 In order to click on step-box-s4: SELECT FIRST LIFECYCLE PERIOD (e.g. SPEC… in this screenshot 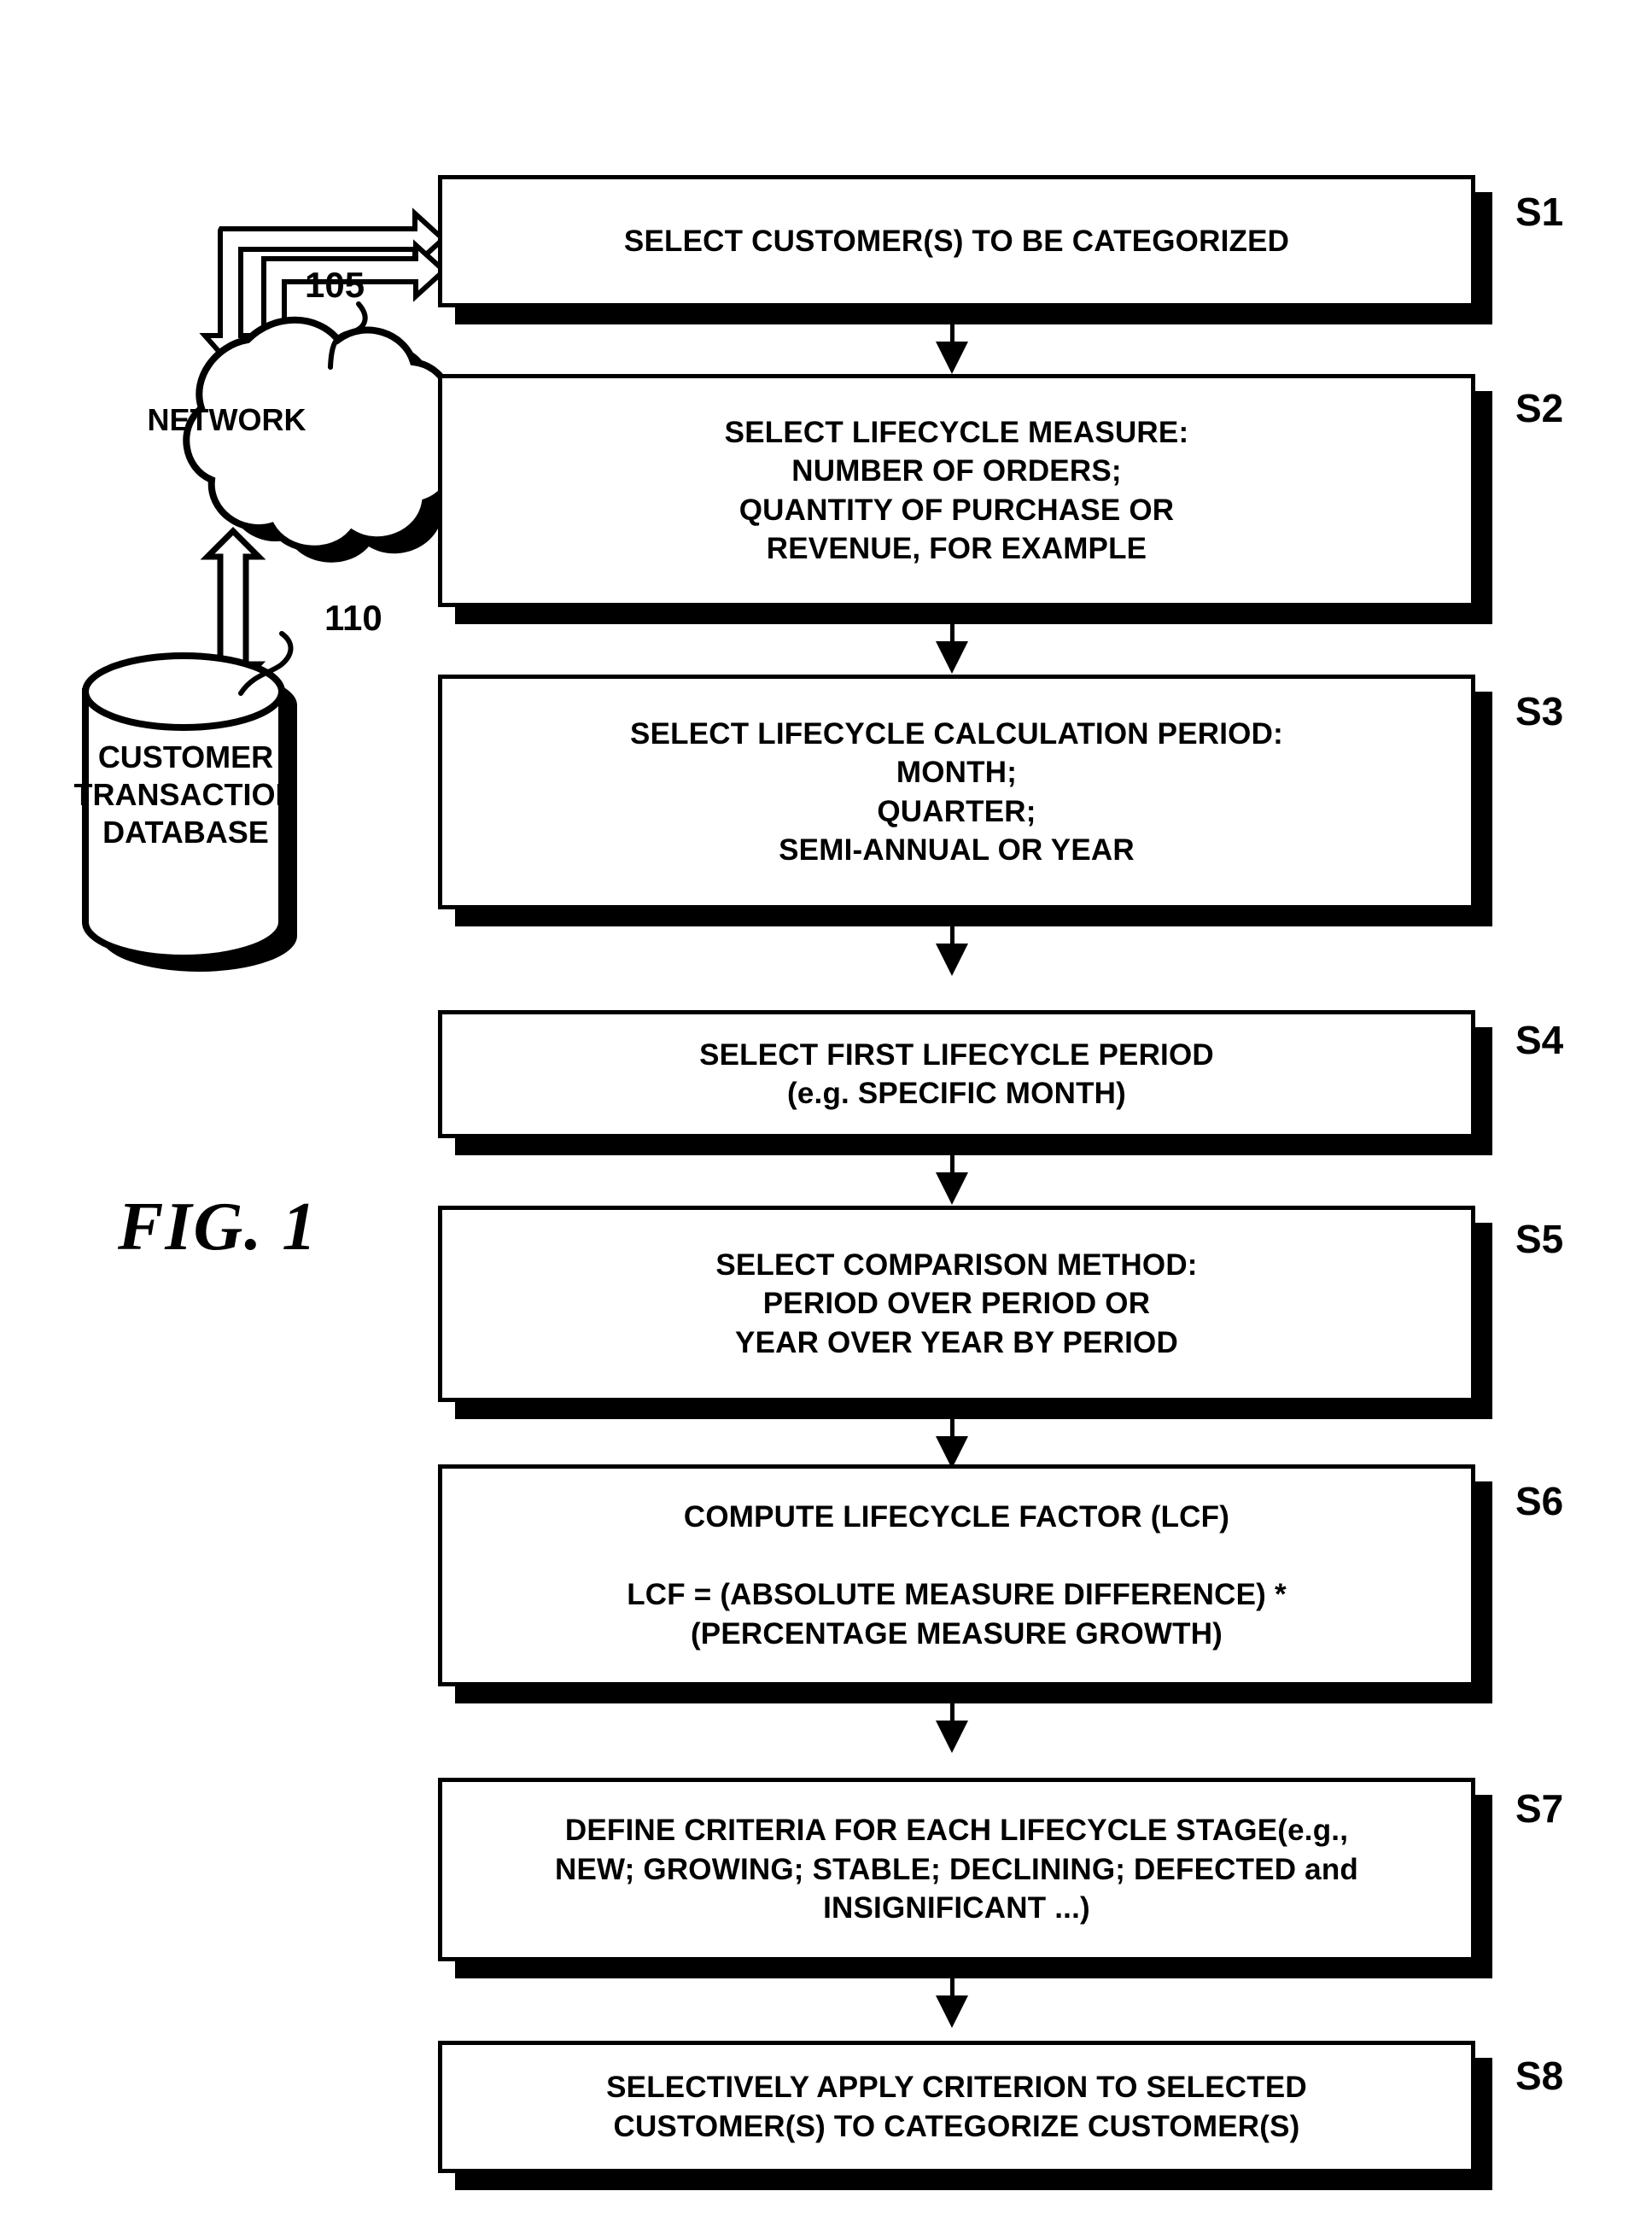, I will do `click(956, 1074)`.